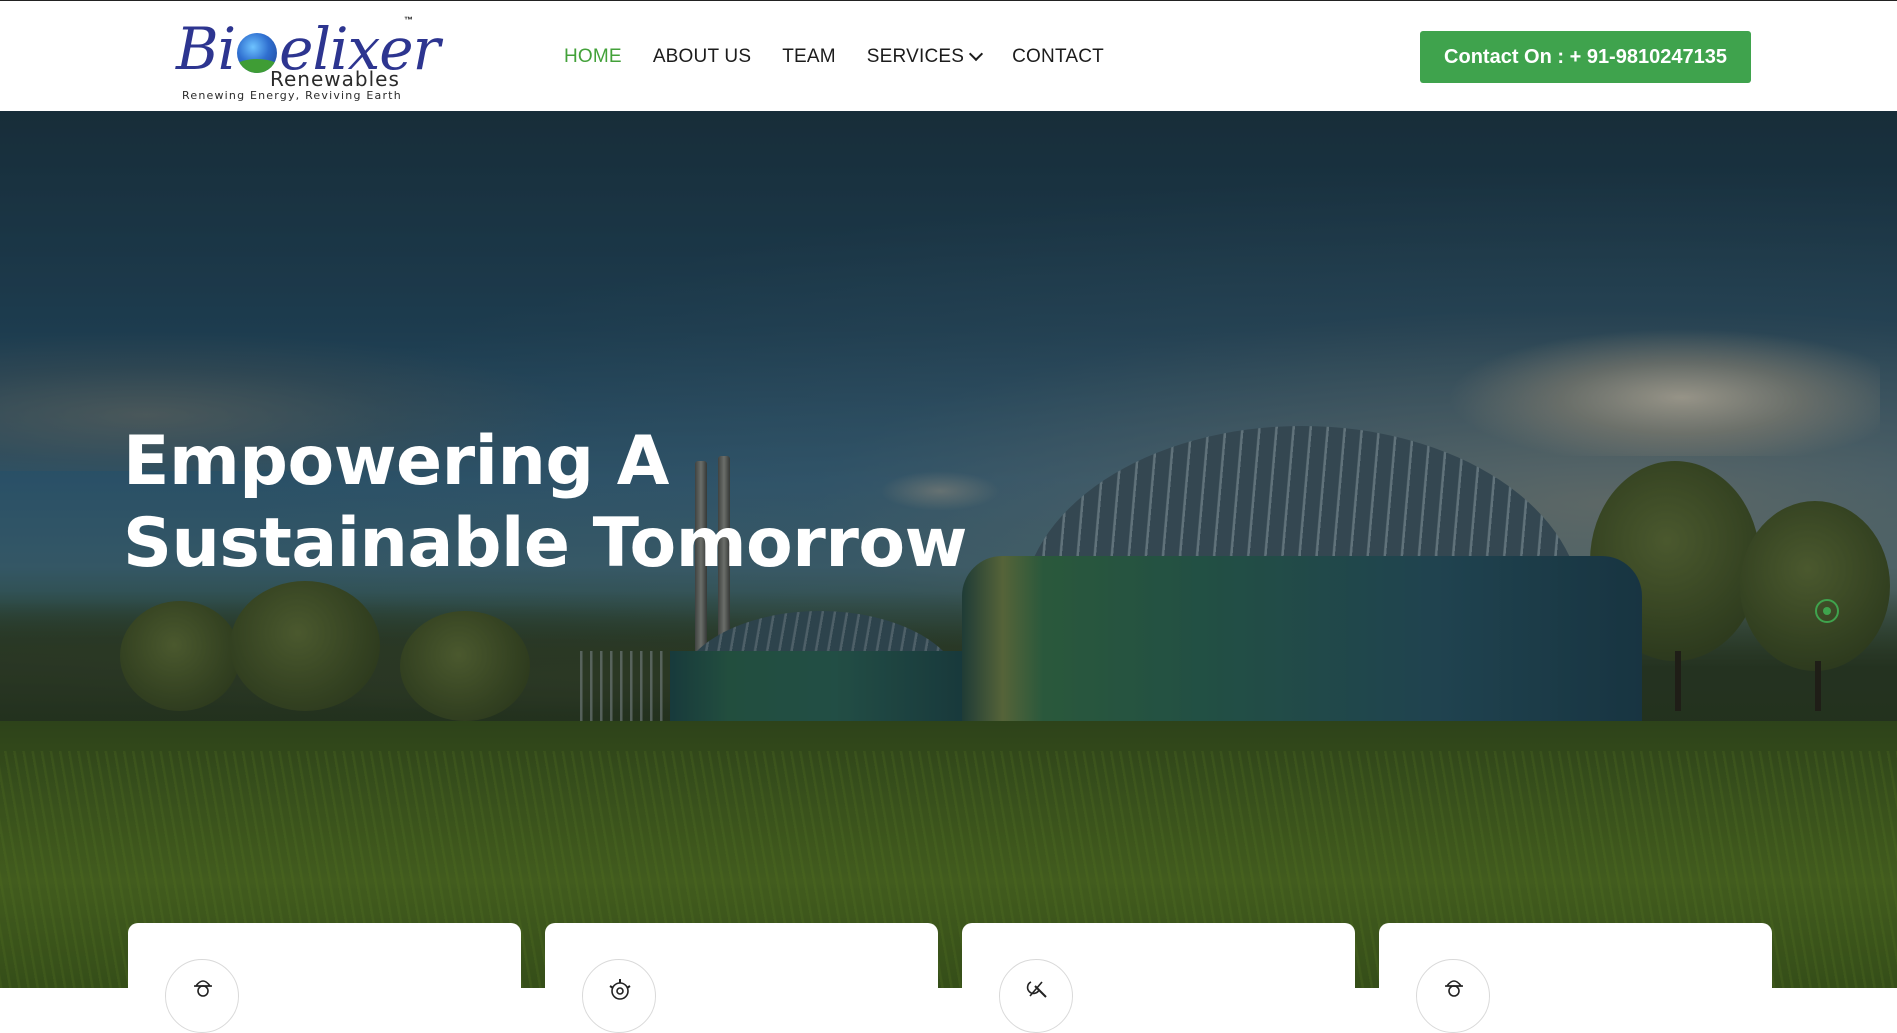 Image resolution: width=1897 pixels, height=1033 pixels. Describe the element at coordinates (545, 543) in the screenshot. I see `hero-title-line-2: Sustainable Tomorrow` at that location.